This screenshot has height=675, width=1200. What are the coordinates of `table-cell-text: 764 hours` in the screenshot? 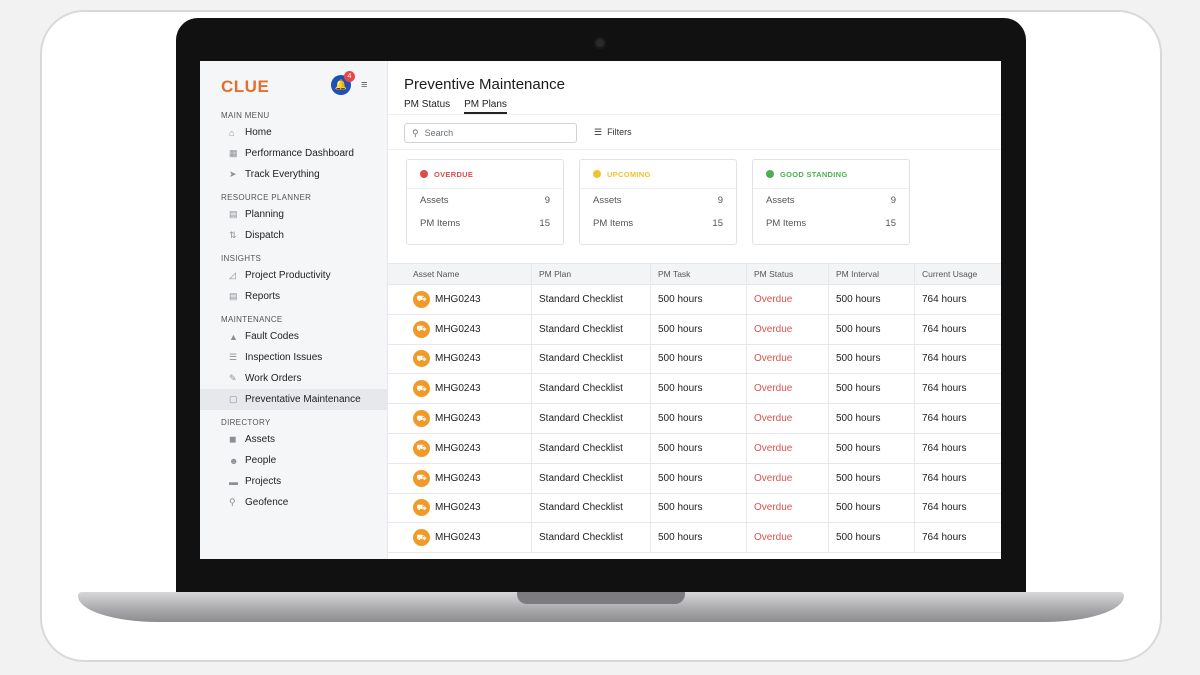 It's located at (944, 448).